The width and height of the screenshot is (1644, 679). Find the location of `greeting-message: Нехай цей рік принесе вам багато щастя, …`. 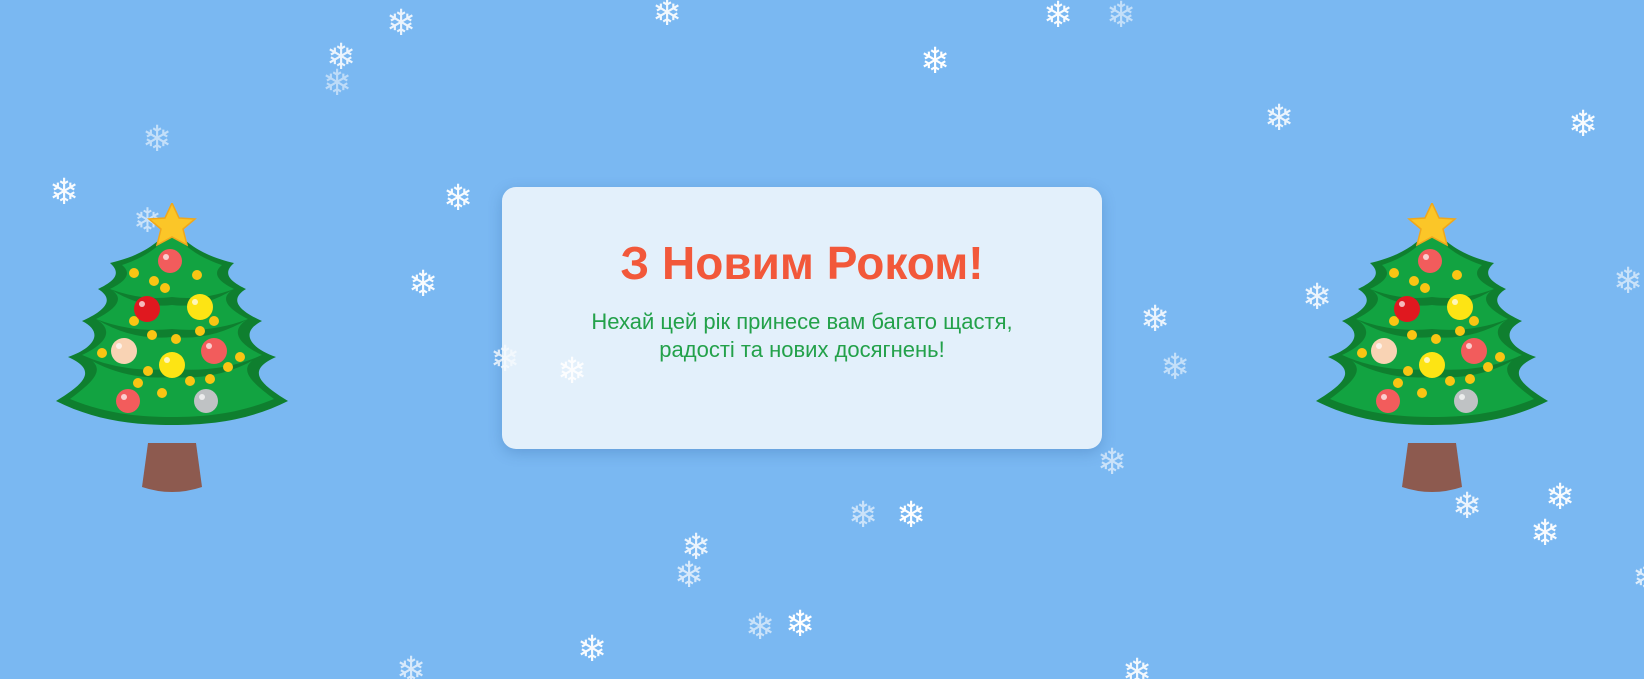

greeting-message: Нехай цей рік принесе вам багато щастя, … is located at coordinates (802, 335).